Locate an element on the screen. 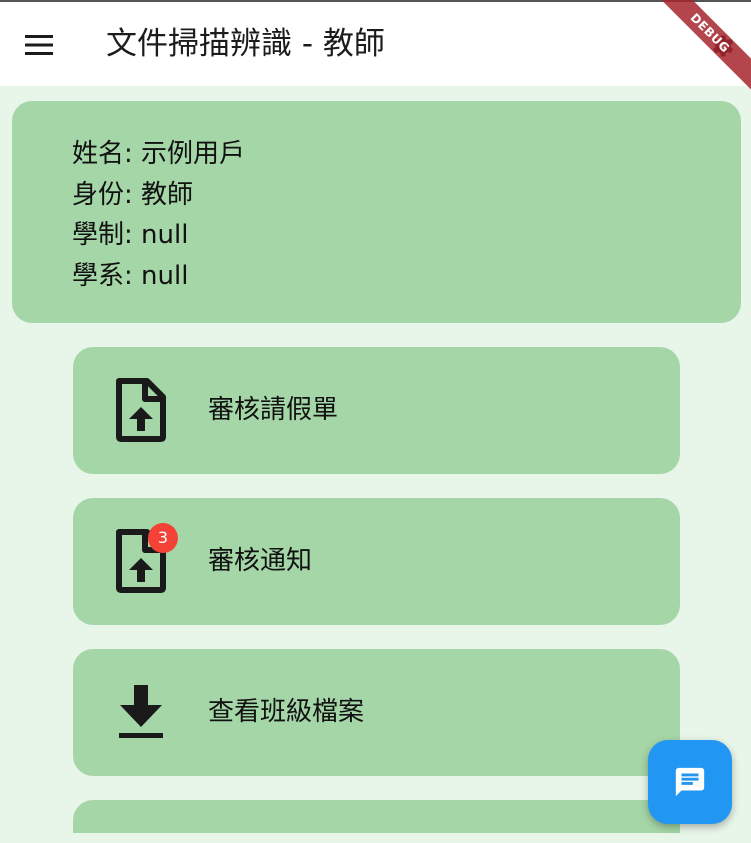 The height and width of the screenshot is (843, 751). user-role: 身份: 教師 is located at coordinates (133, 194).